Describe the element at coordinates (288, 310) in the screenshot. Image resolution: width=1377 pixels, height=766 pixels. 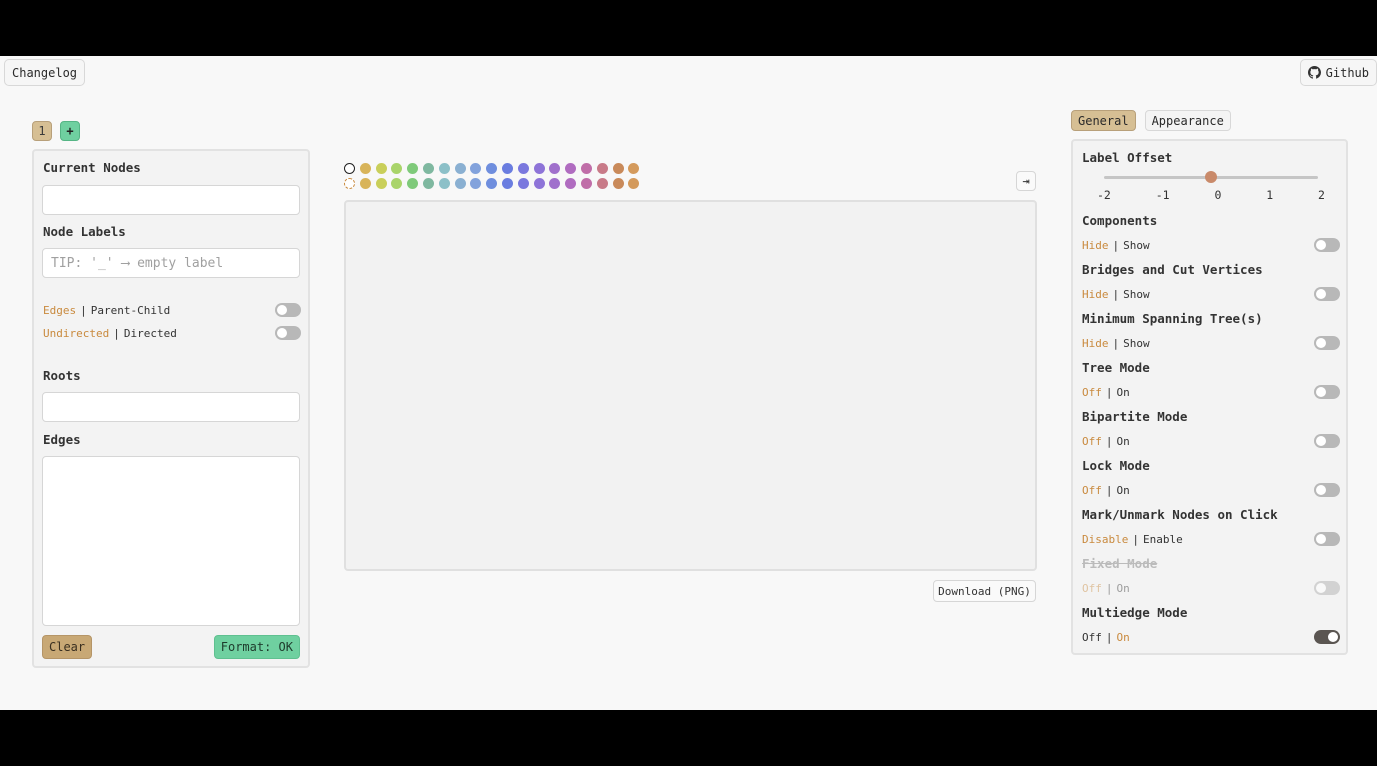
I see `edges-mode-toggle` at that location.